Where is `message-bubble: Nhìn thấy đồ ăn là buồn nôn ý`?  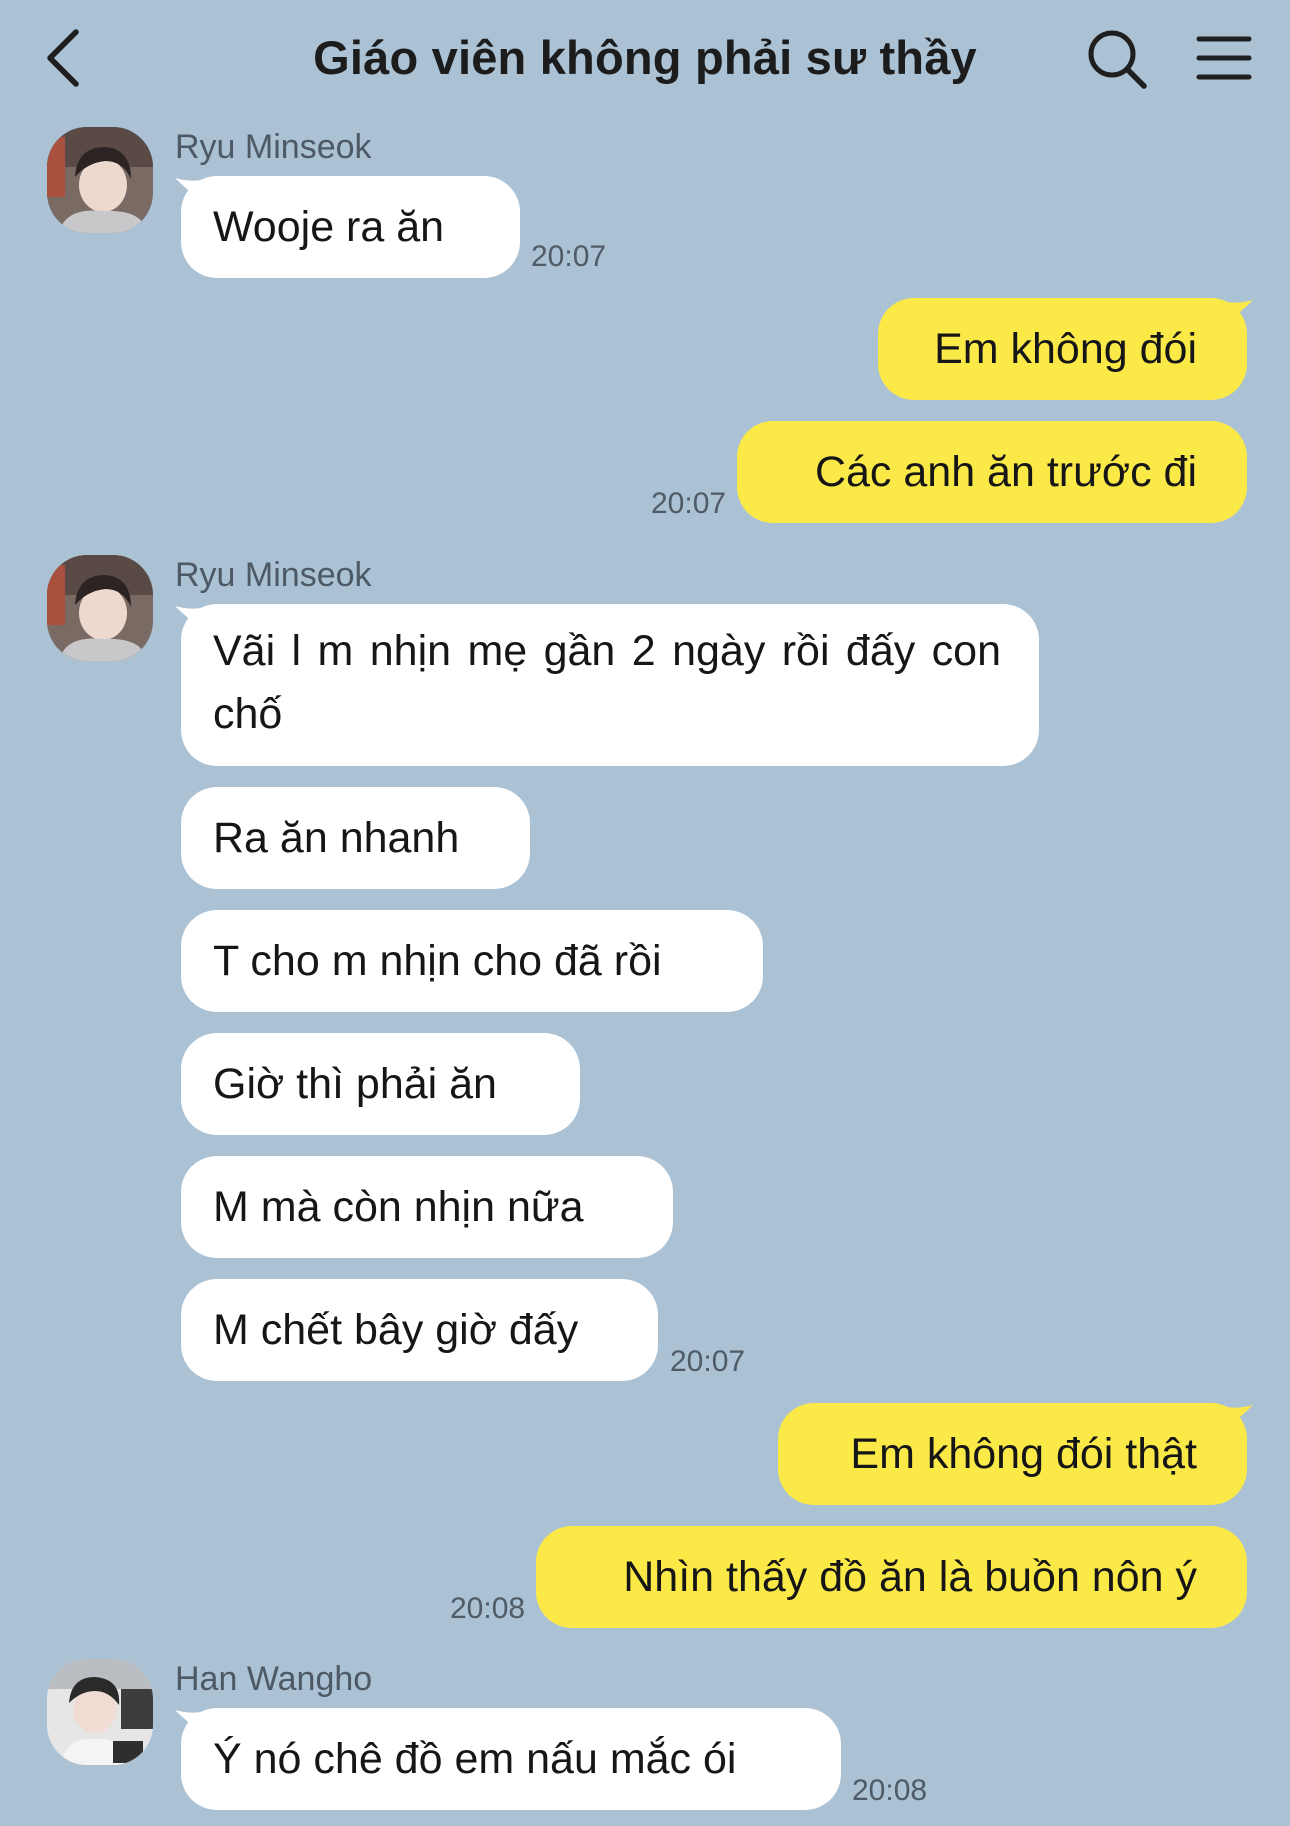 message-bubble: Nhìn thấy đồ ăn là buồn nôn ý is located at coordinates (891, 1577).